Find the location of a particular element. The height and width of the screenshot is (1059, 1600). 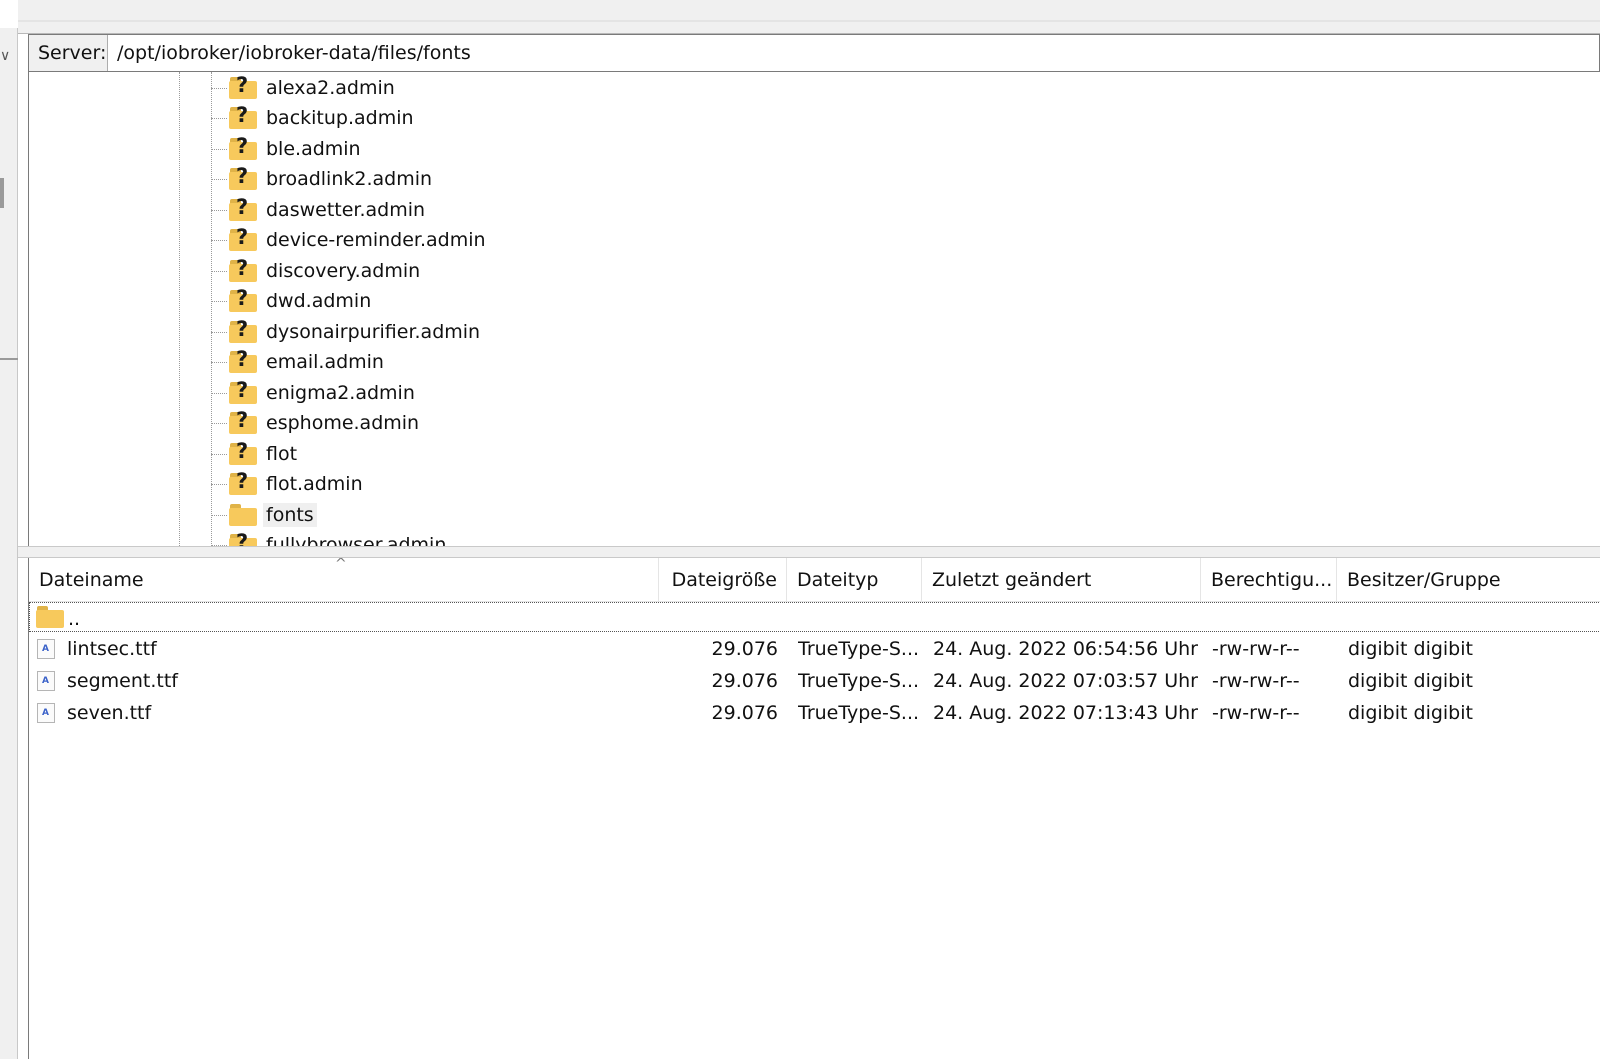

tree-item-daswetter-admin: ? daswetter.admin is located at coordinates (319, 210).